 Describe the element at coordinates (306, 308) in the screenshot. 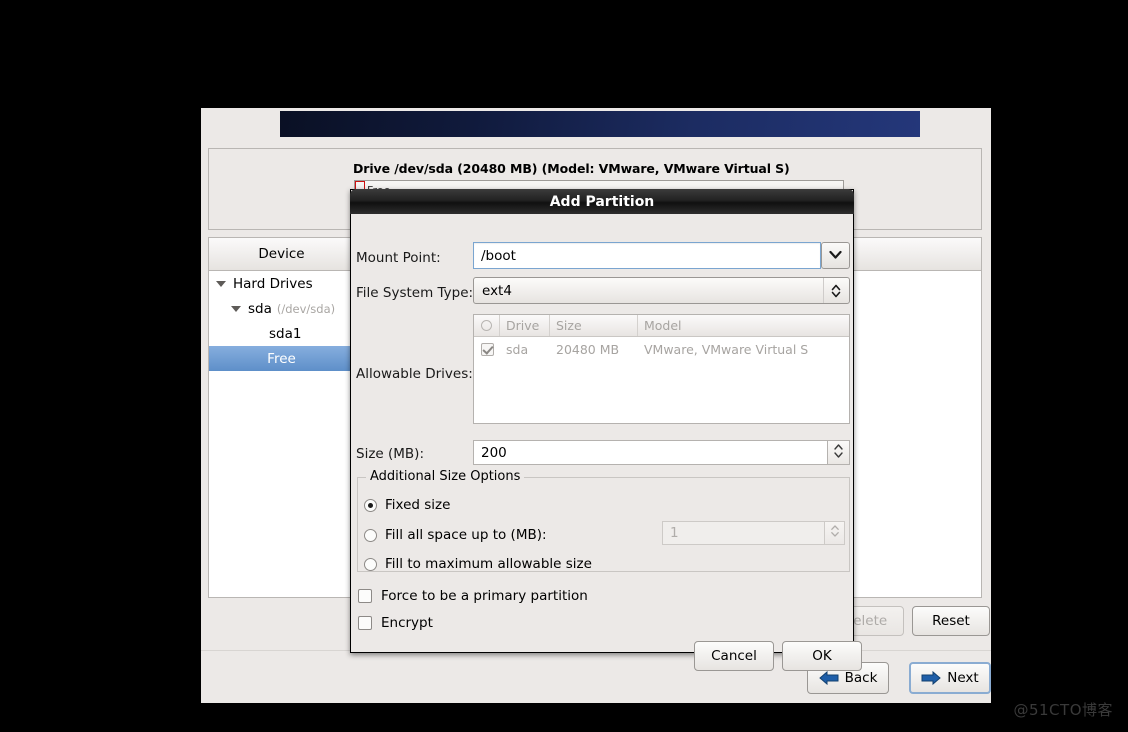

I see `tree-row-sublabel: (/dev/sda)` at that location.